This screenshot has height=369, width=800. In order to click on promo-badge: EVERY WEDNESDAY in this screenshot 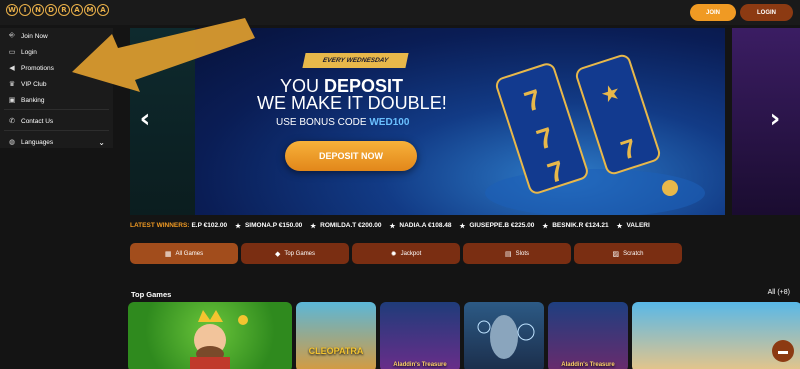, I will do `click(355, 60)`.